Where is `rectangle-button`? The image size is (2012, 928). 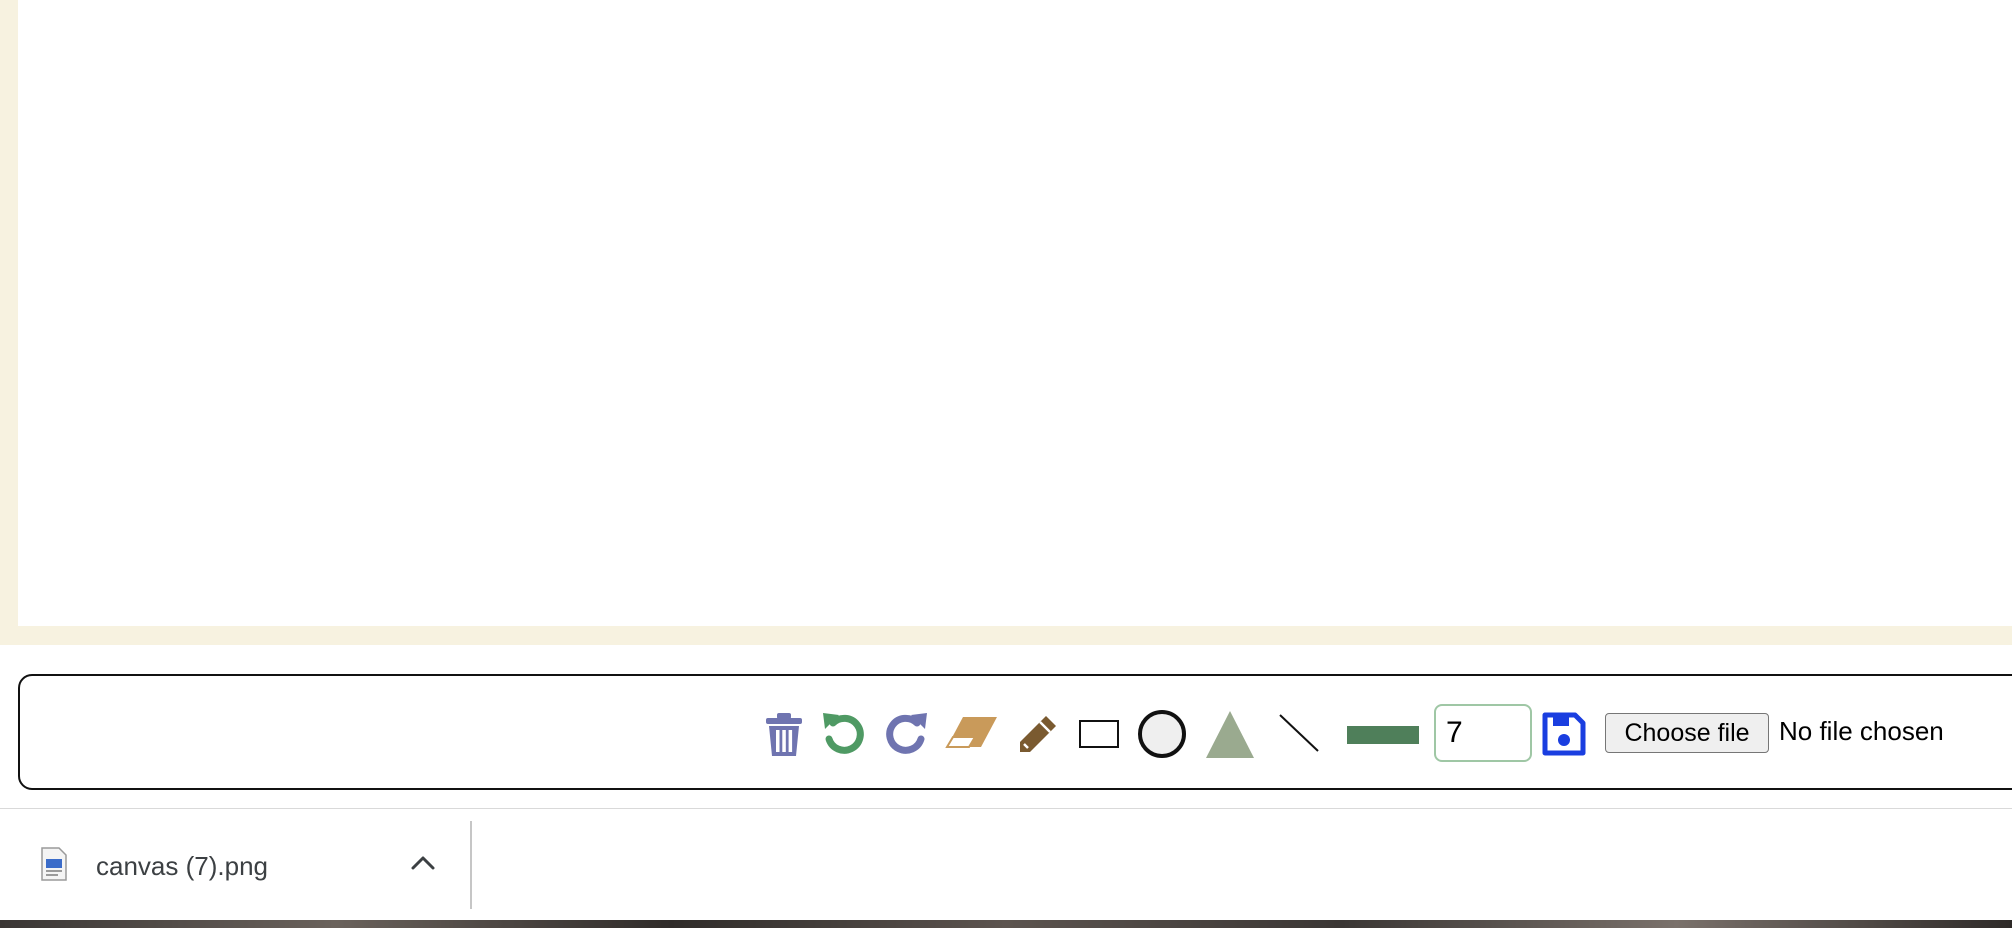
rectangle-button is located at coordinates (1099, 734).